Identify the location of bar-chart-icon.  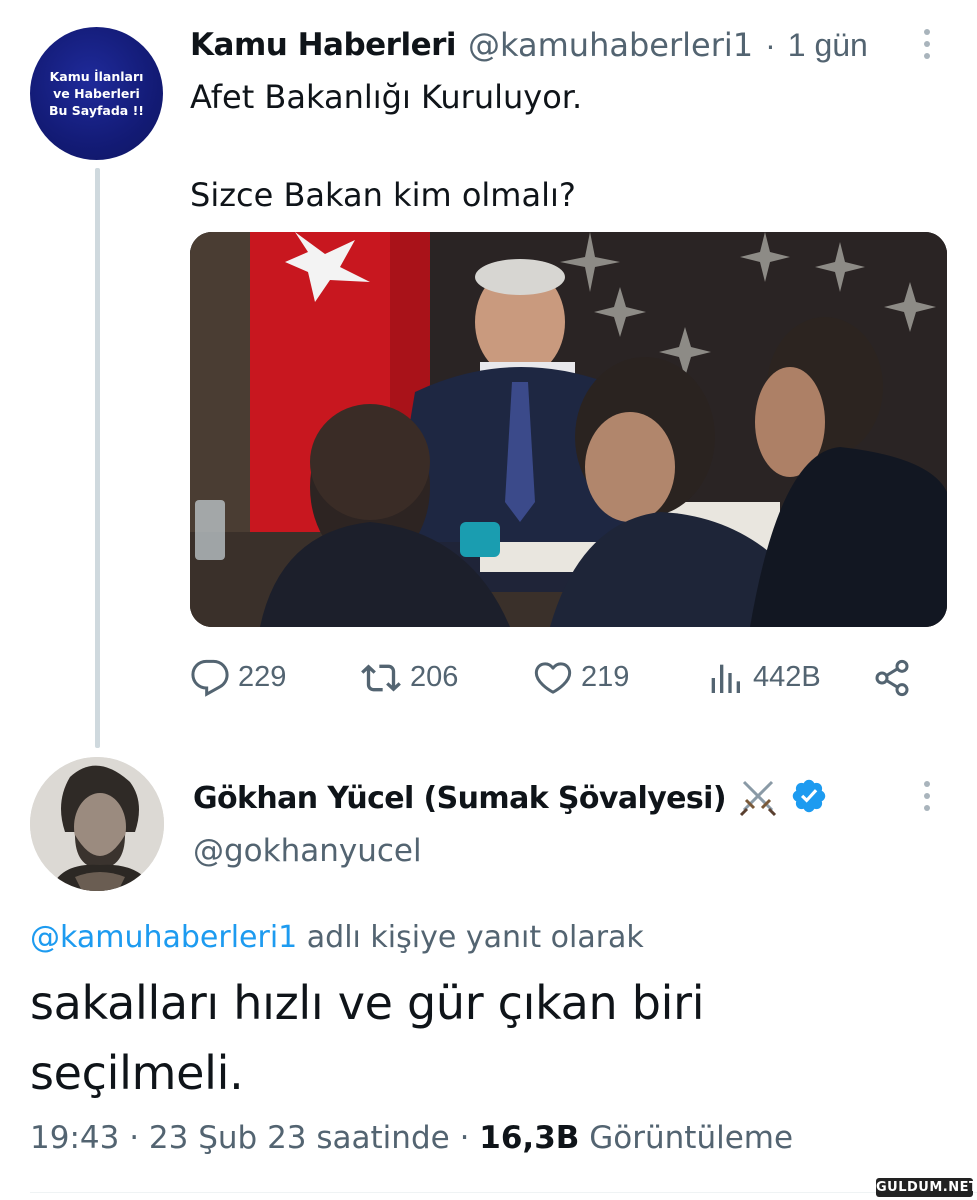
(725, 678).